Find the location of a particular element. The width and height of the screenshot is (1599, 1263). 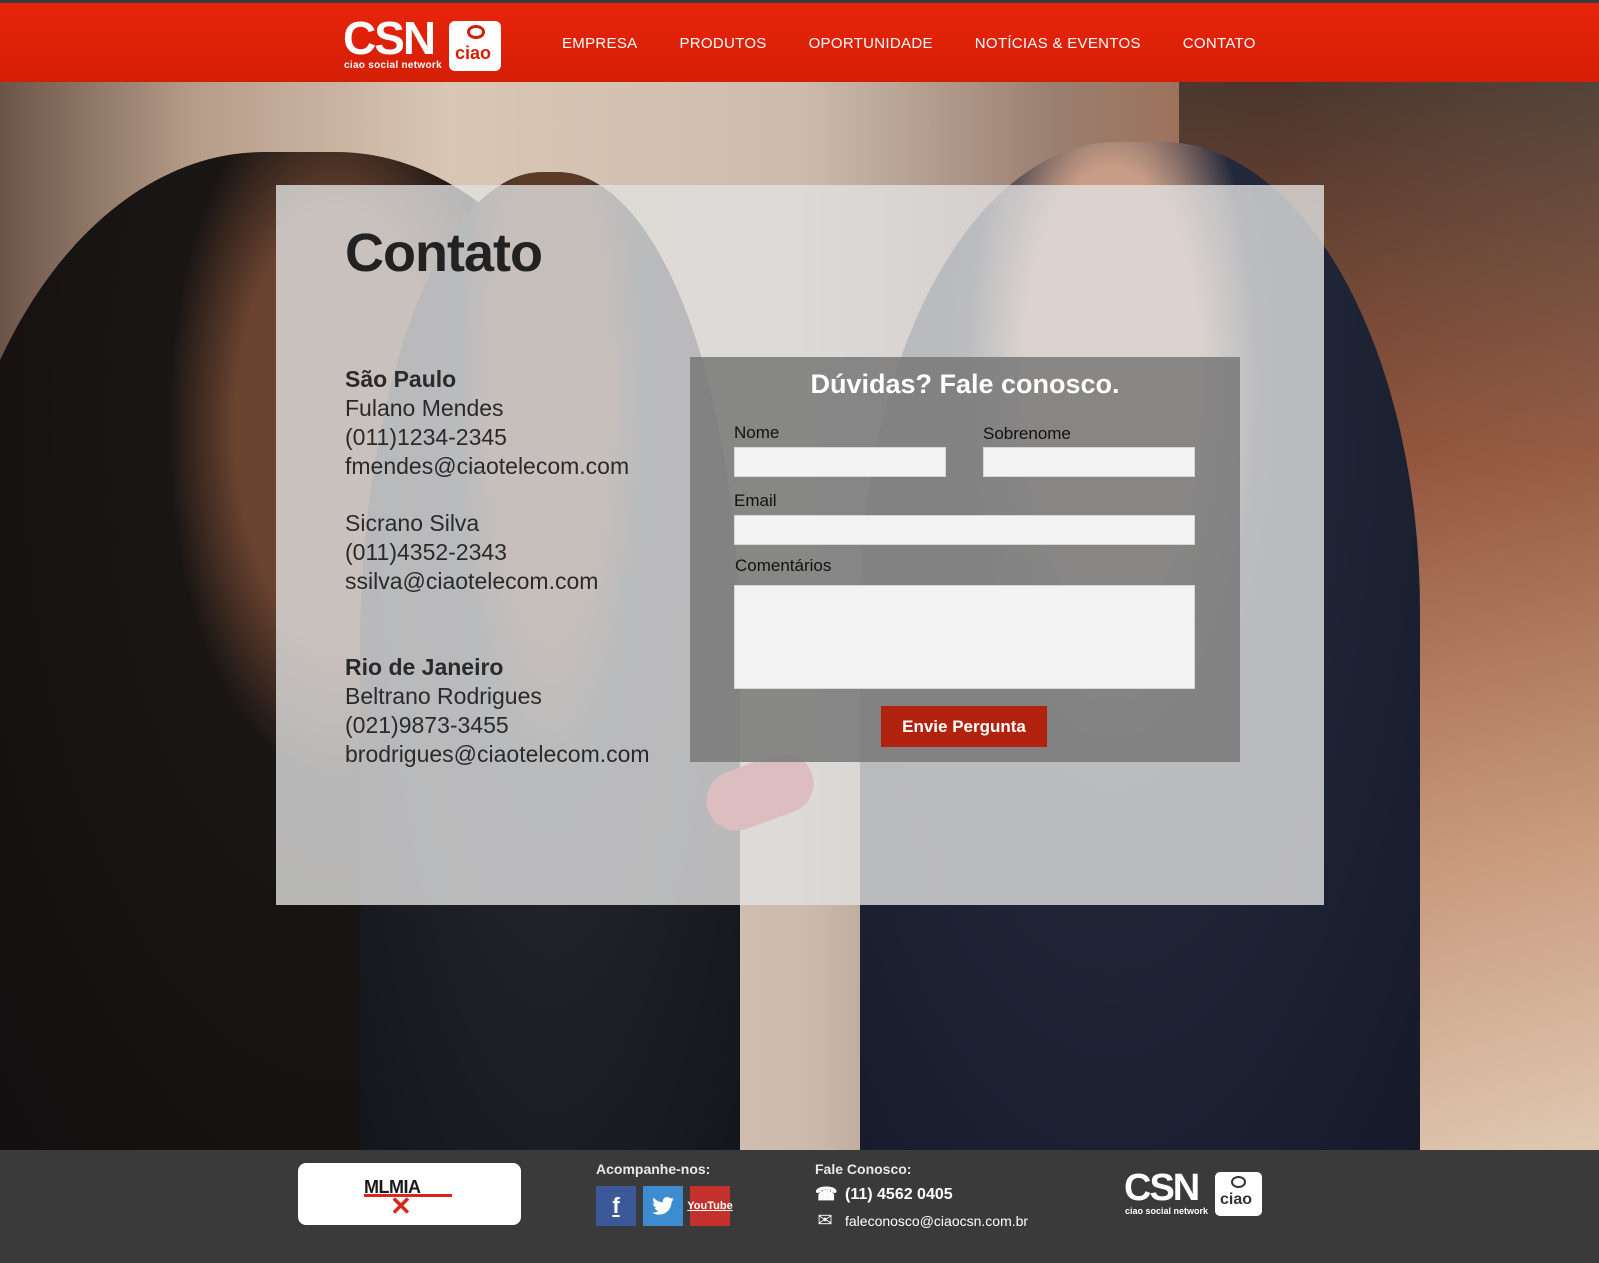

footer-email: ✉ faleconosco@ciaocsn.com.br is located at coordinates (921, 1220).